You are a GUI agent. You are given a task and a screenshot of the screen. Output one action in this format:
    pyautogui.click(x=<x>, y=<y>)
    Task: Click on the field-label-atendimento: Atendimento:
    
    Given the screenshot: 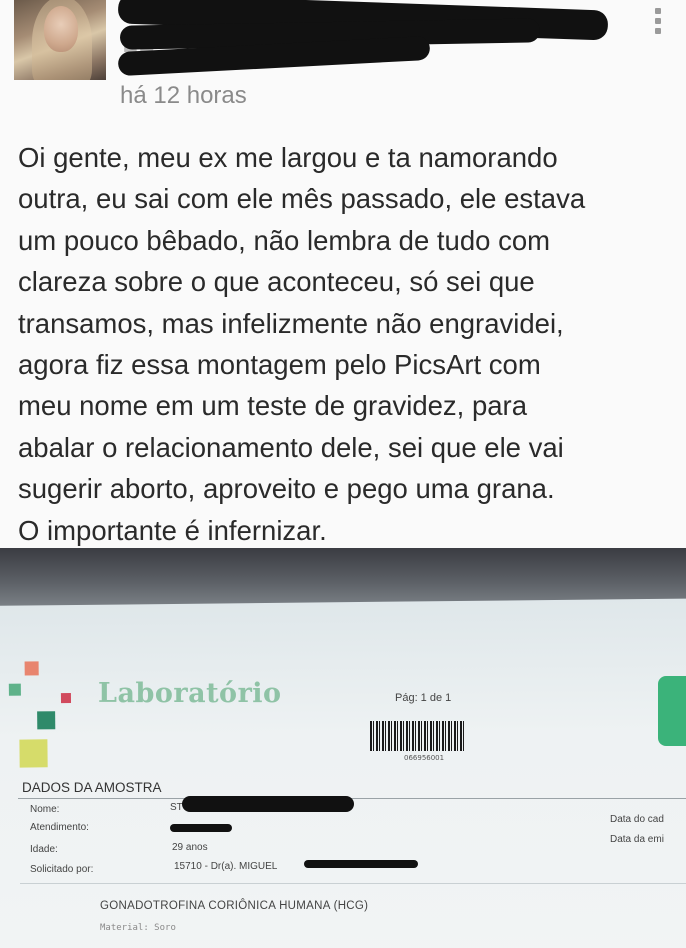 What is the action you would take?
    pyautogui.click(x=59, y=827)
    